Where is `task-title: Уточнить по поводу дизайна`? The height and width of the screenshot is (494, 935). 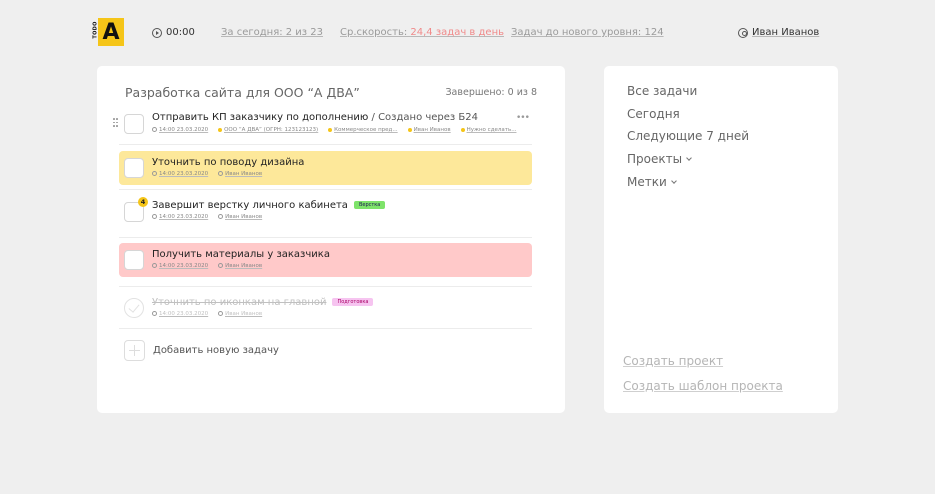
task-title: Уточнить по поводу дизайна is located at coordinates (228, 162).